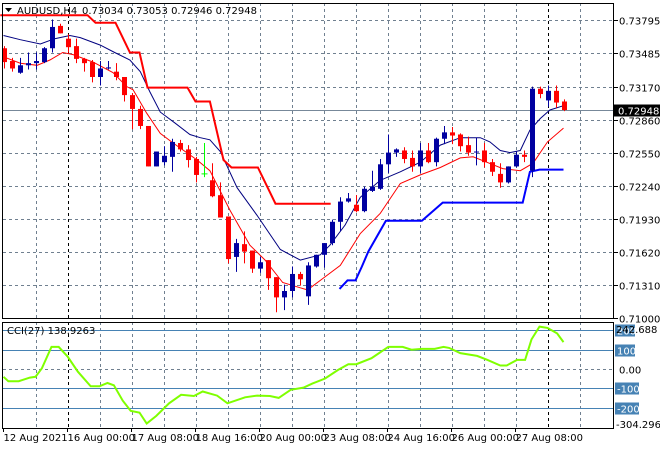 The image size is (660, 450). I want to click on time-label: 27 Aug 08:00, so click(549, 438).